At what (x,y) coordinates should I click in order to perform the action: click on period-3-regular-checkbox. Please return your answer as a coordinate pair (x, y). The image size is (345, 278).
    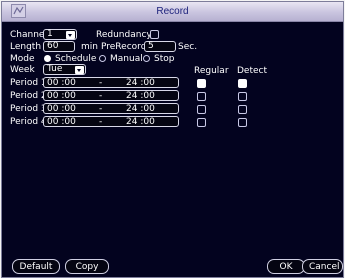
    Looking at the image, I should click on (201, 109).